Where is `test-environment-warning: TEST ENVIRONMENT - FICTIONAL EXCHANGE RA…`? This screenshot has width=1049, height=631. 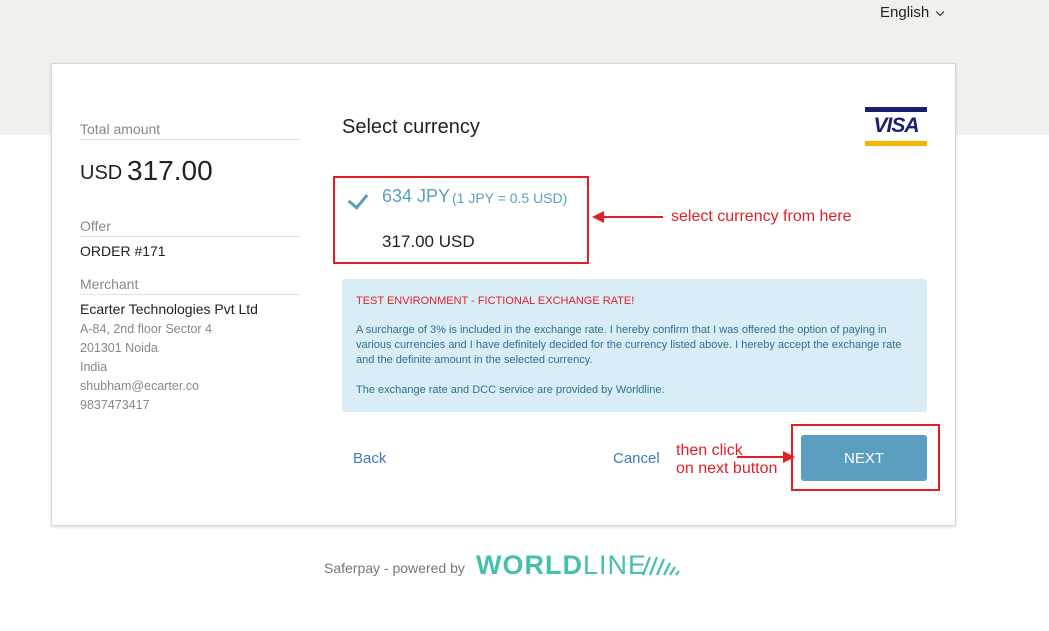 test-environment-warning: TEST ENVIRONMENT - FICTIONAL EXCHANGE RA… is located at coordinates (495, 301).